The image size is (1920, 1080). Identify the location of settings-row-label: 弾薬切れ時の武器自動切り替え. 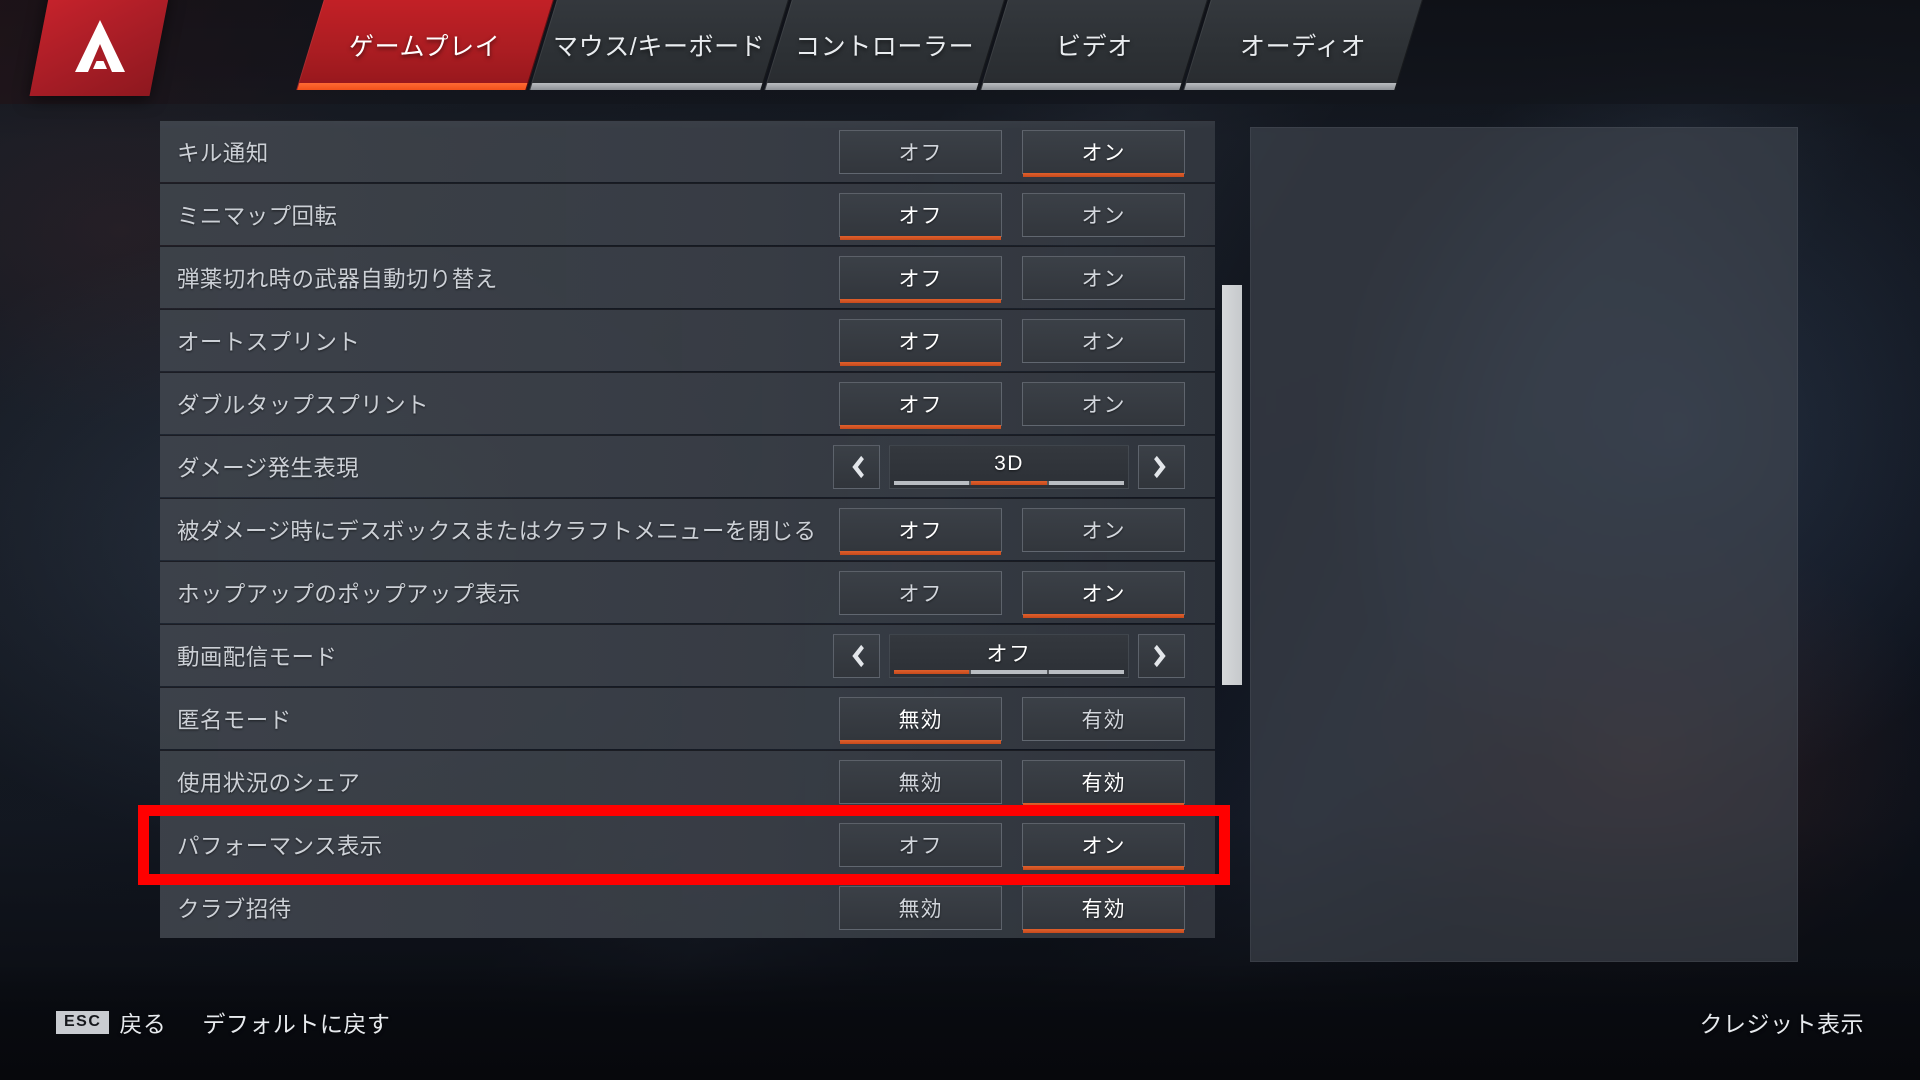
(337, 279).